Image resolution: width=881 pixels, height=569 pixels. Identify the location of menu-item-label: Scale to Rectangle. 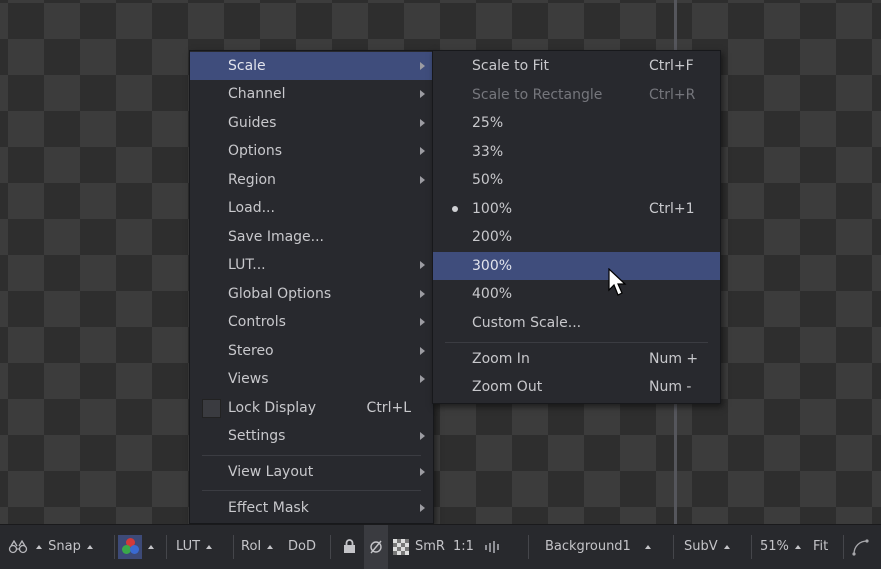
(537, 95).